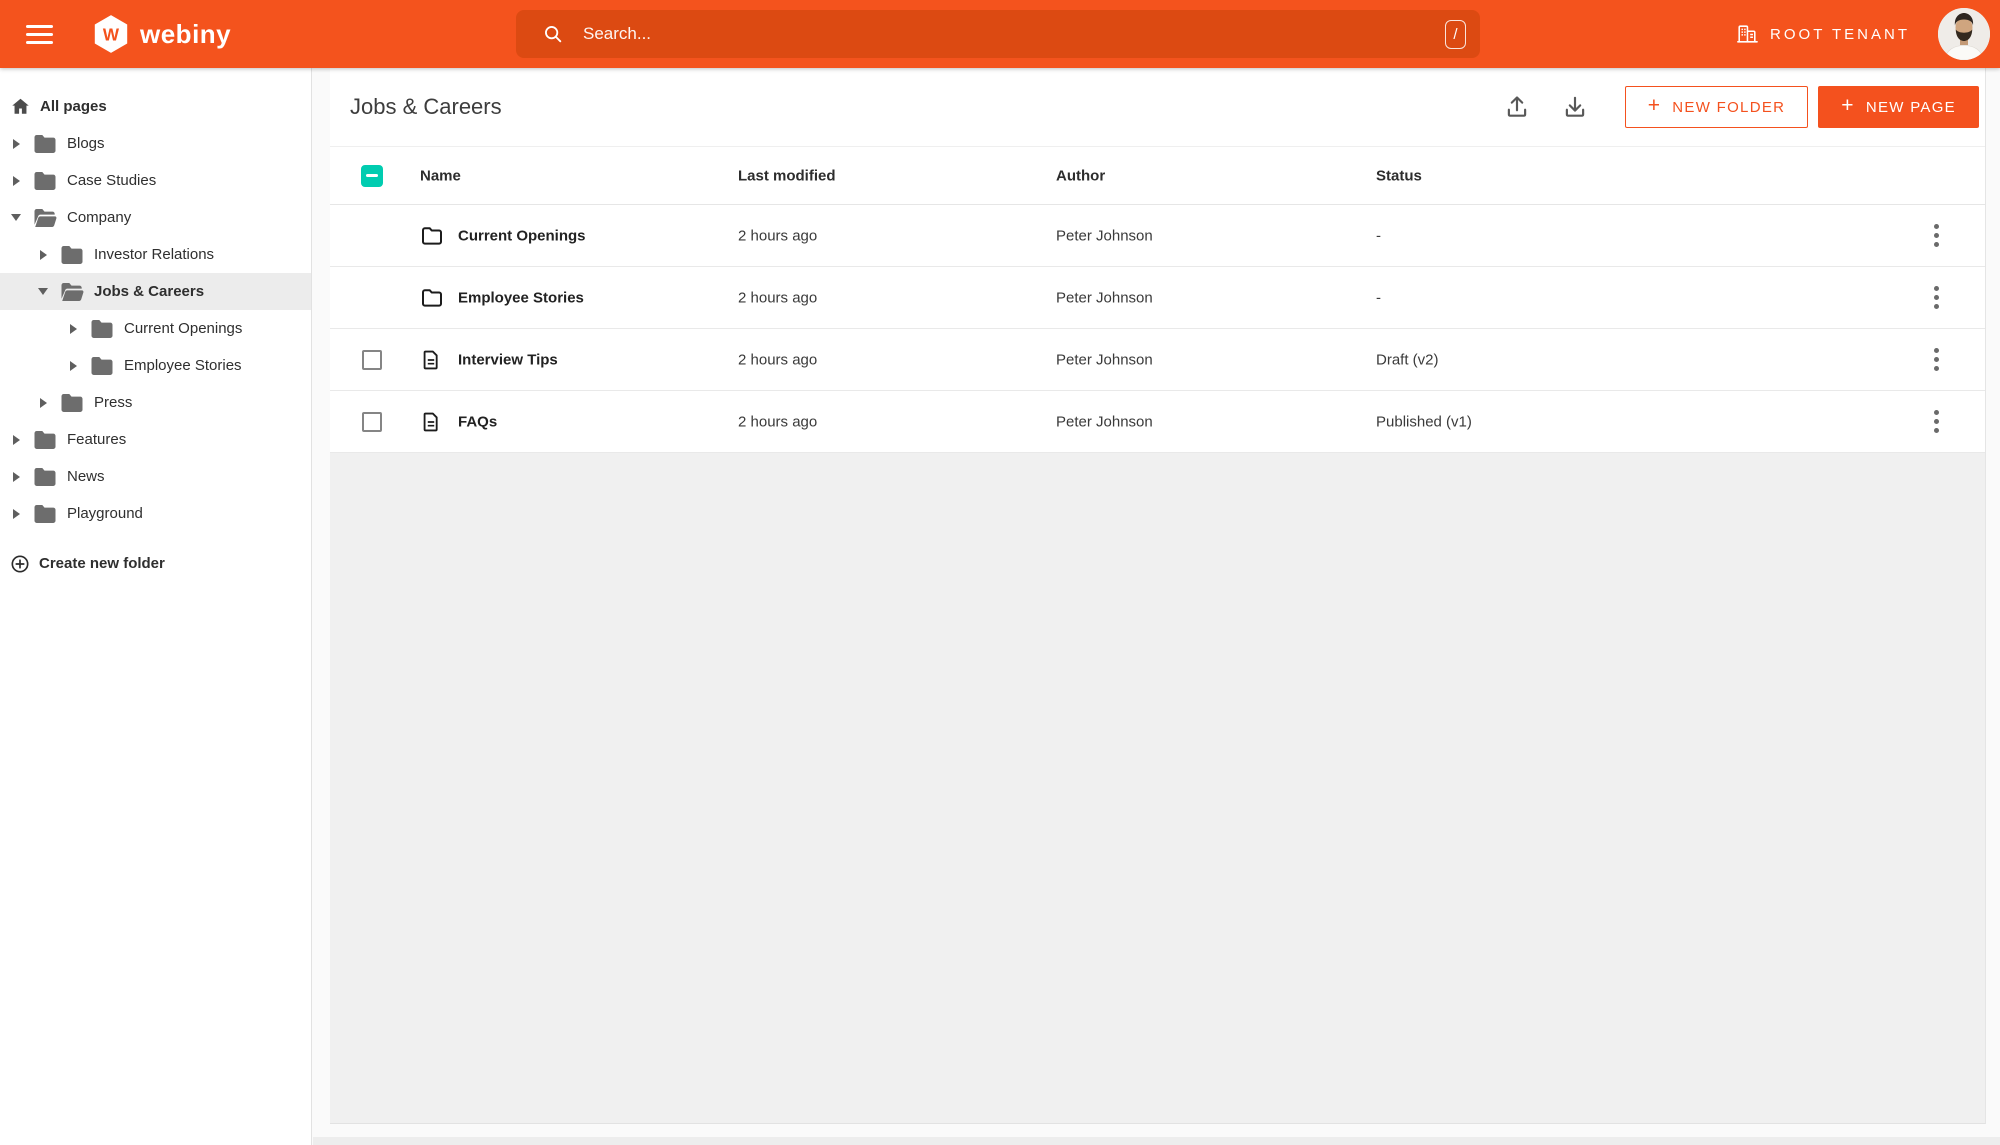 This screenshot has height=1145, width=2000. Describe the element at coordinates (1399, 175) in the screenshot. I see `column-header-status: Status` at that location.